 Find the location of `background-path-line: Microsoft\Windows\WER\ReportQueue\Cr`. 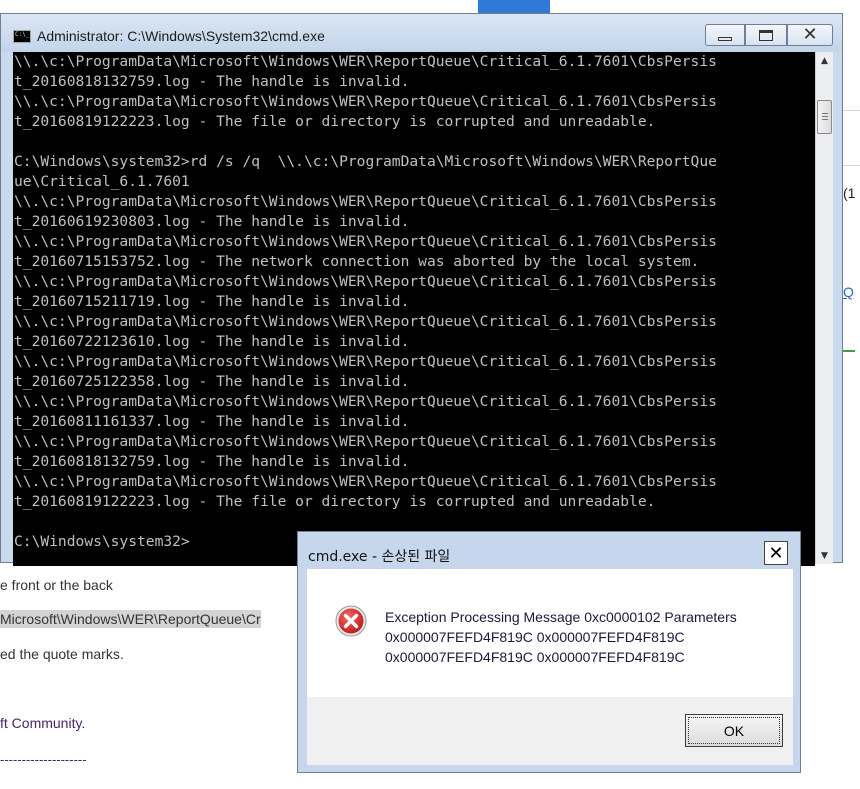

background-path-line: Microsoft\Windows\WER\ReportQueue\Cr is located at coordinates (130, 619).